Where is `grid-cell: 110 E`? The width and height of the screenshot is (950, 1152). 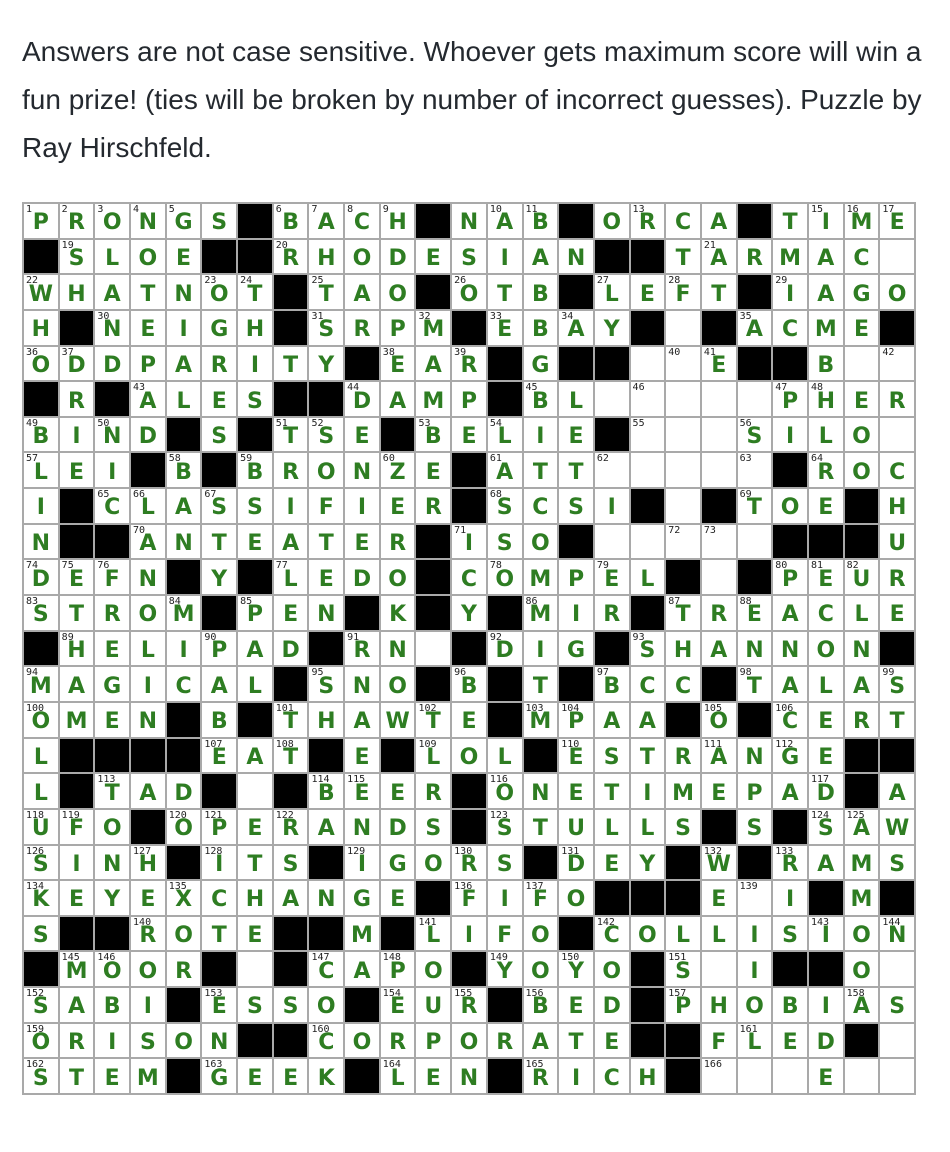
grid-cell: 110 E is located at coordinates (576, 755).